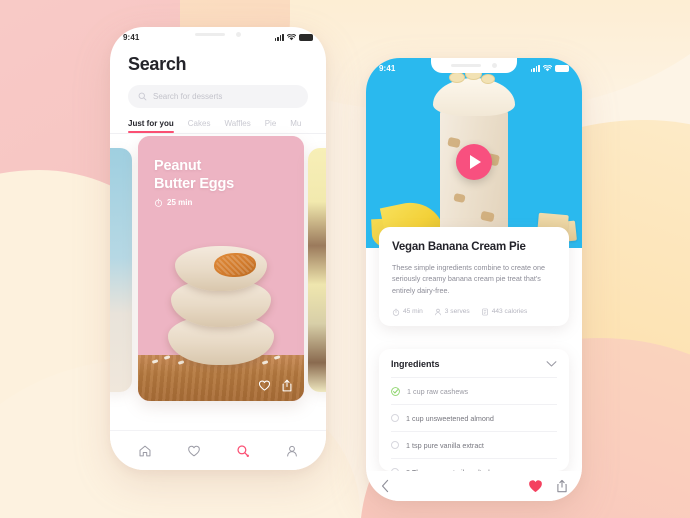 The image size is (690, 518). Describe the element at coordinates (415, 364) in the screenshot. I see `ingredients-heading: Ingredients` at that location.